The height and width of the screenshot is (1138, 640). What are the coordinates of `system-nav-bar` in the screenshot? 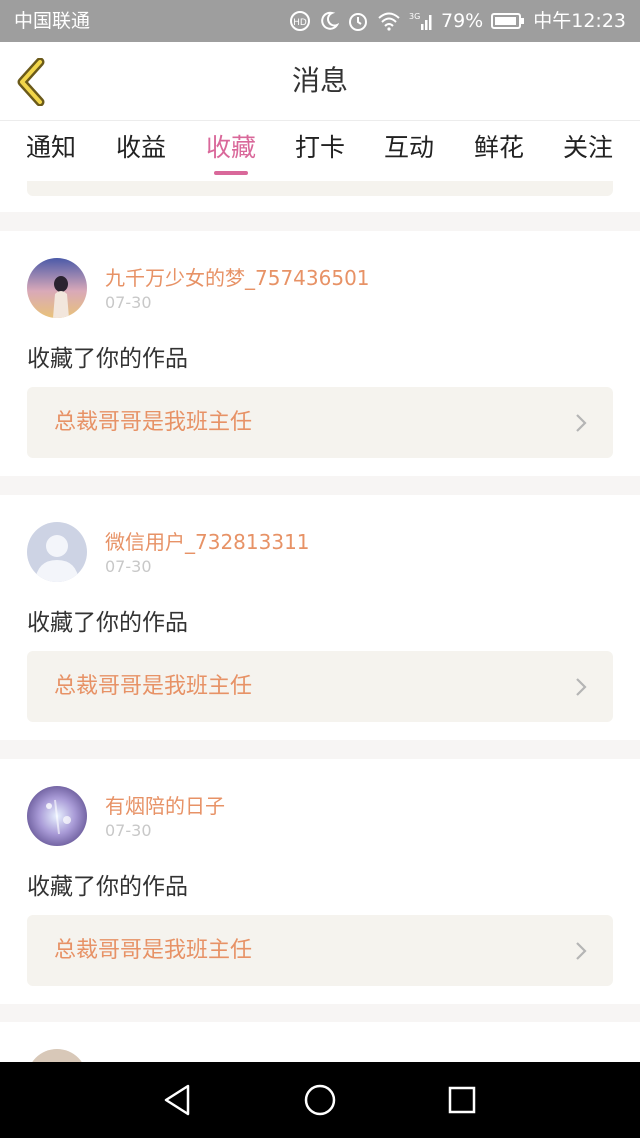 It's located at (320, 1100).